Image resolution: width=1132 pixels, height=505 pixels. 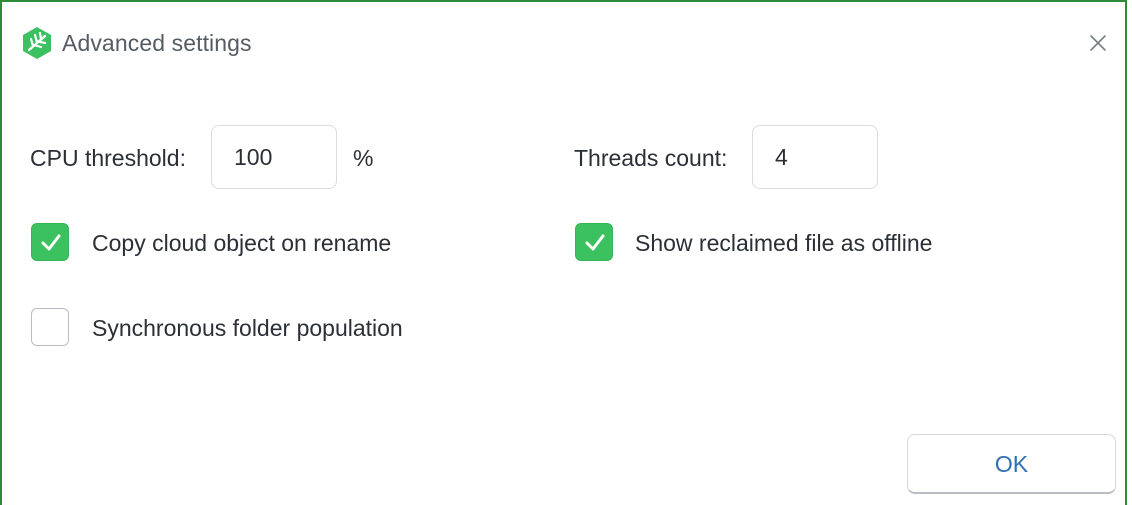 I want to click on ok-button: OK, so click(x=1011, y=464).